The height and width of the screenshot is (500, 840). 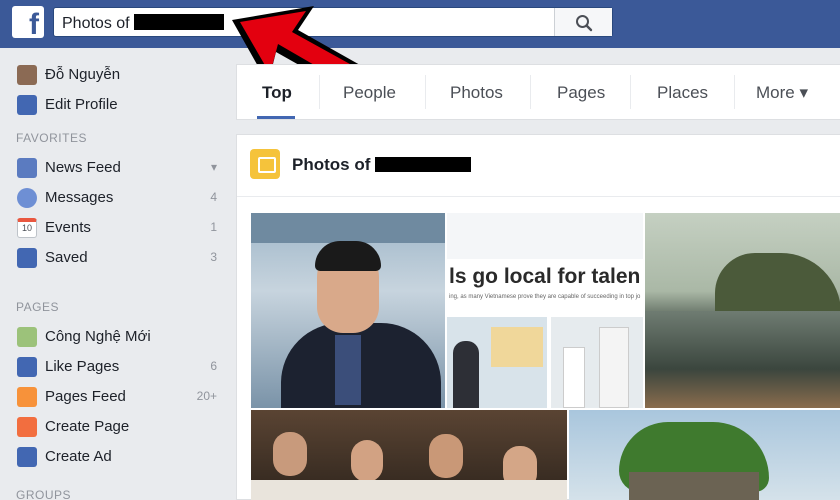 I want to click on tab-photos: Photos, so click(x=476, y=93).